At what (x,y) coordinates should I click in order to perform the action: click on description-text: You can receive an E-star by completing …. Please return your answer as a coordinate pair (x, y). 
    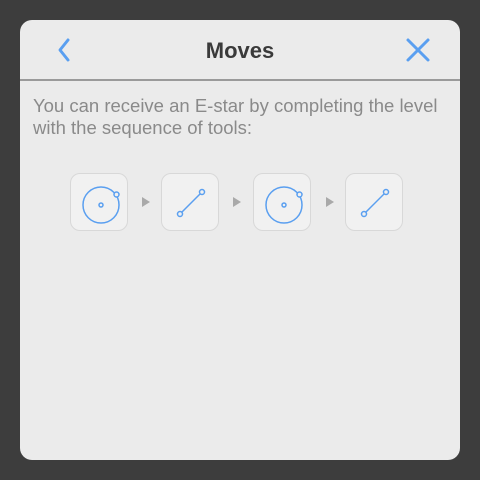
    Looking at the image, I should click on (235, 116).